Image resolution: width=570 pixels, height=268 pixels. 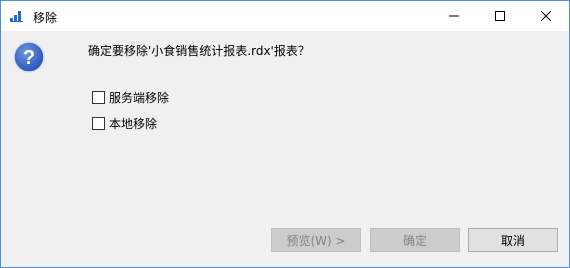 I want to click on cancel-button: 取消, so click(x=513, y=240).